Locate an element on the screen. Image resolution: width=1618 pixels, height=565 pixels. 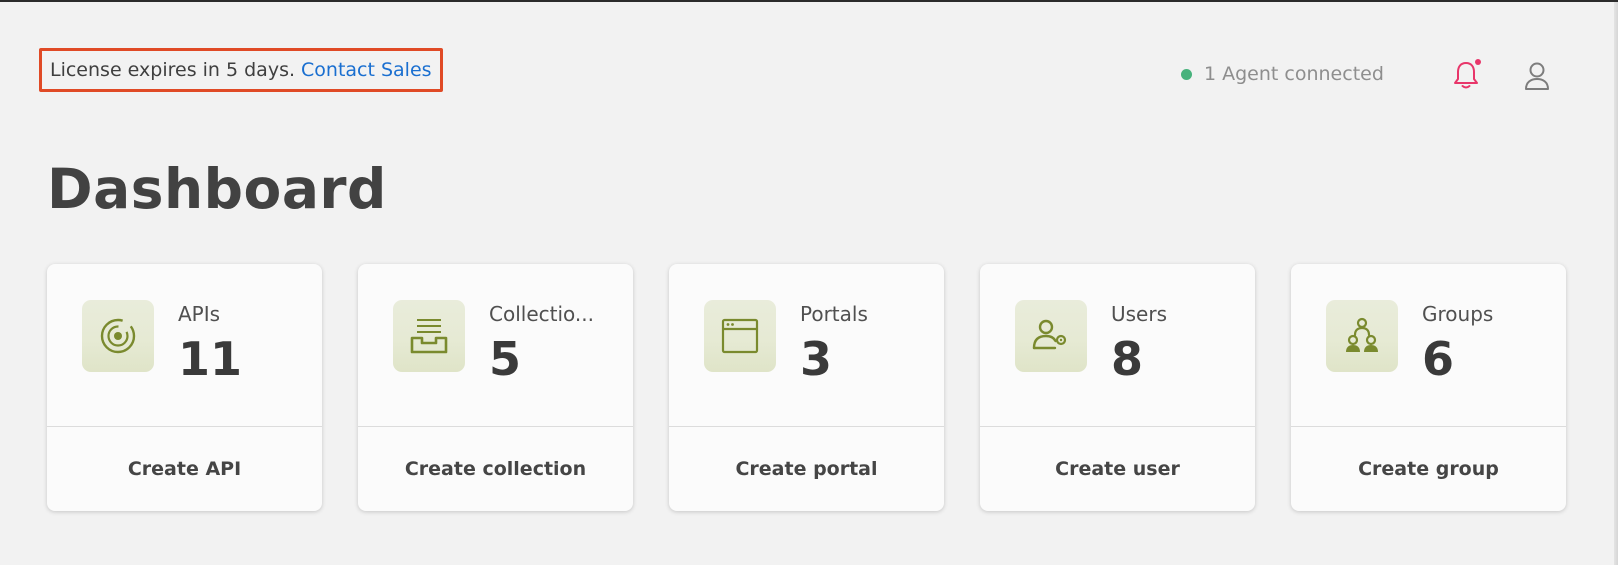
card-count: 5 is located at coordinates (505, 359).